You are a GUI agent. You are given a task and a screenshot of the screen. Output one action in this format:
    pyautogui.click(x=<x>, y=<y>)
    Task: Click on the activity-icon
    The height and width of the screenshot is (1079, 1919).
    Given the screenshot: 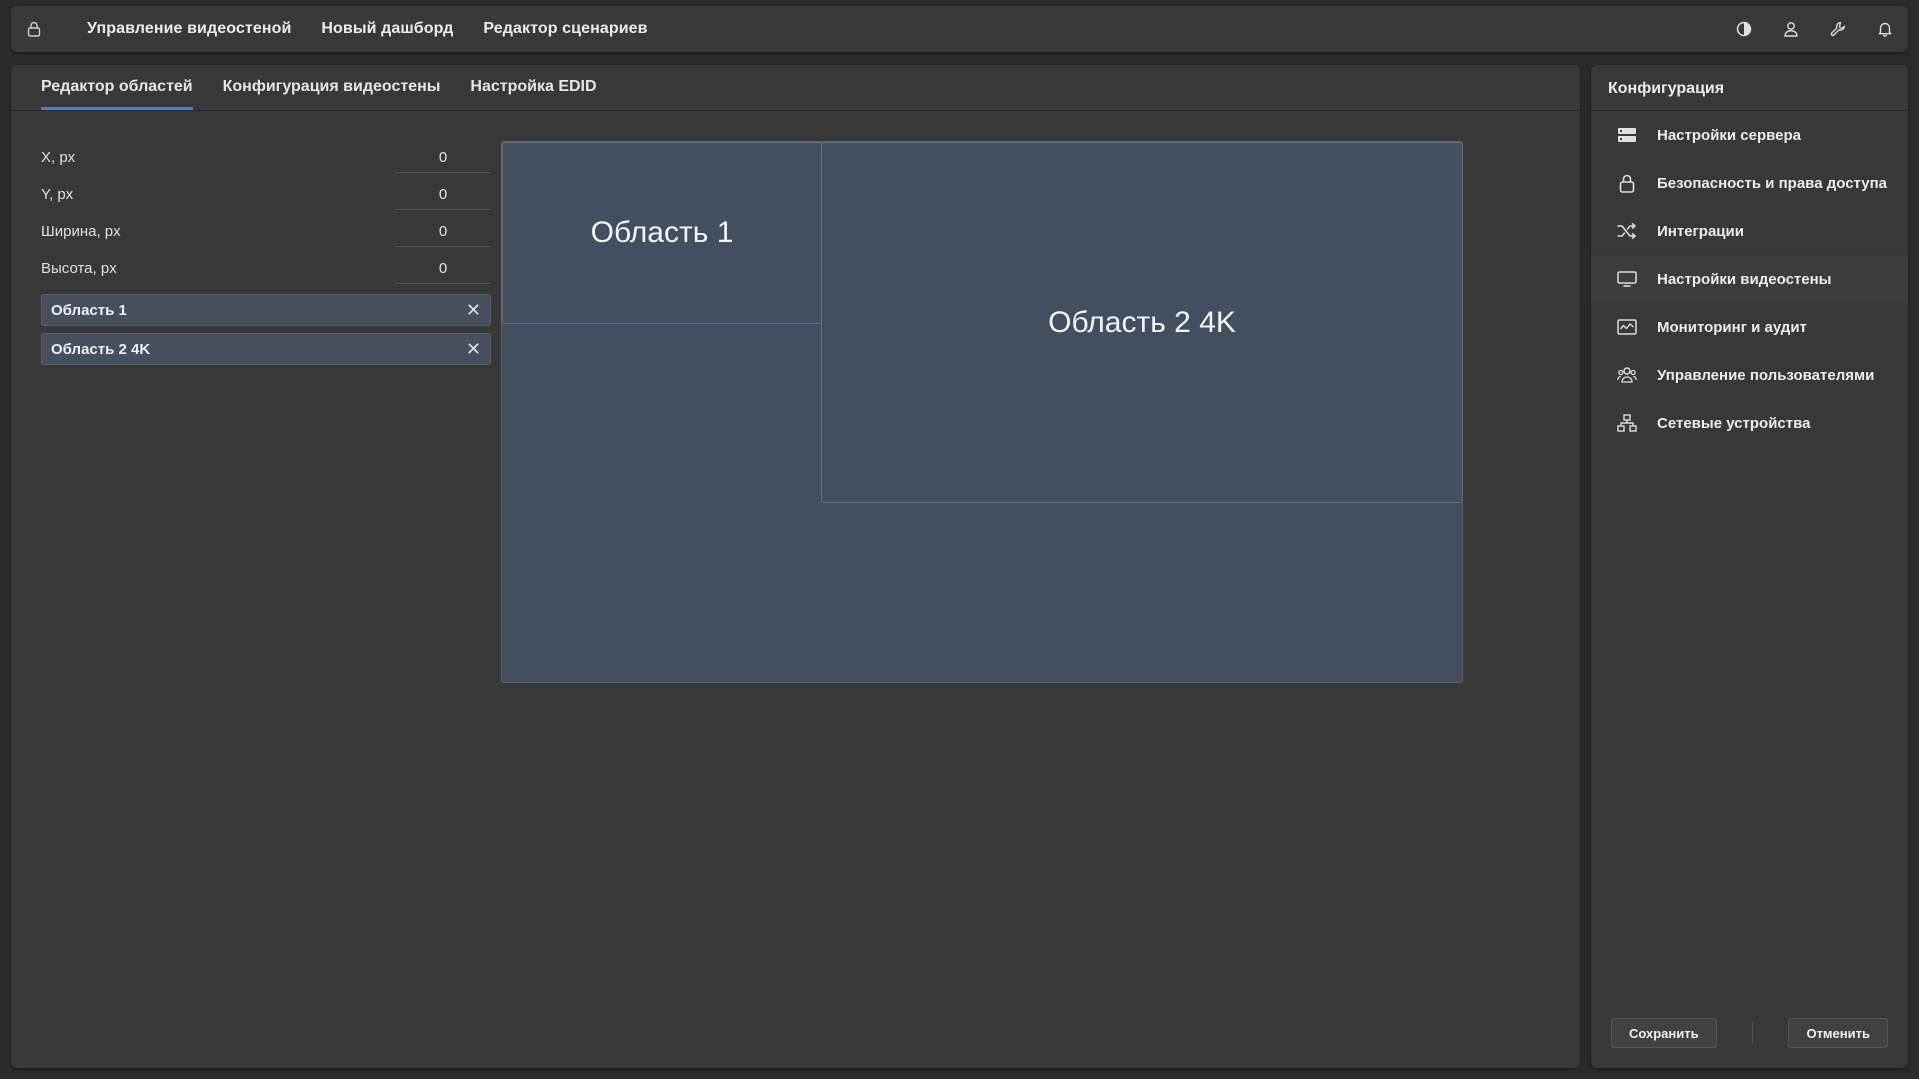 What is the action you would take?
    pyautogui.click(x=1627, y=327)
    